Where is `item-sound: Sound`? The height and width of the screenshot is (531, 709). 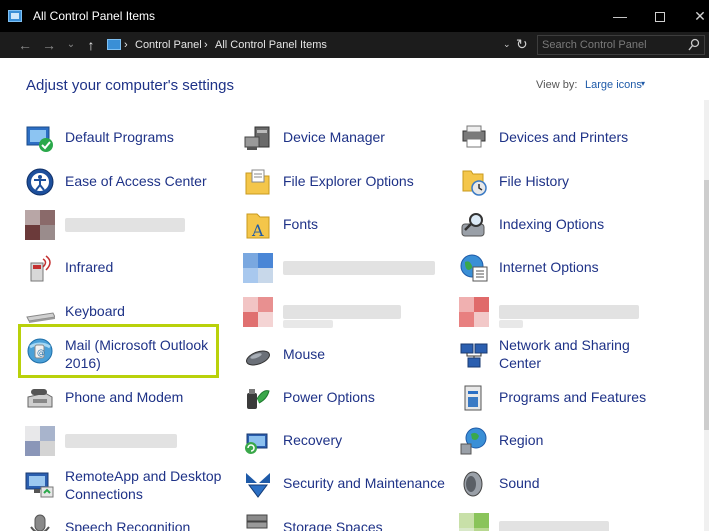
item-sound: Sound is located at coordinates (559, 489).